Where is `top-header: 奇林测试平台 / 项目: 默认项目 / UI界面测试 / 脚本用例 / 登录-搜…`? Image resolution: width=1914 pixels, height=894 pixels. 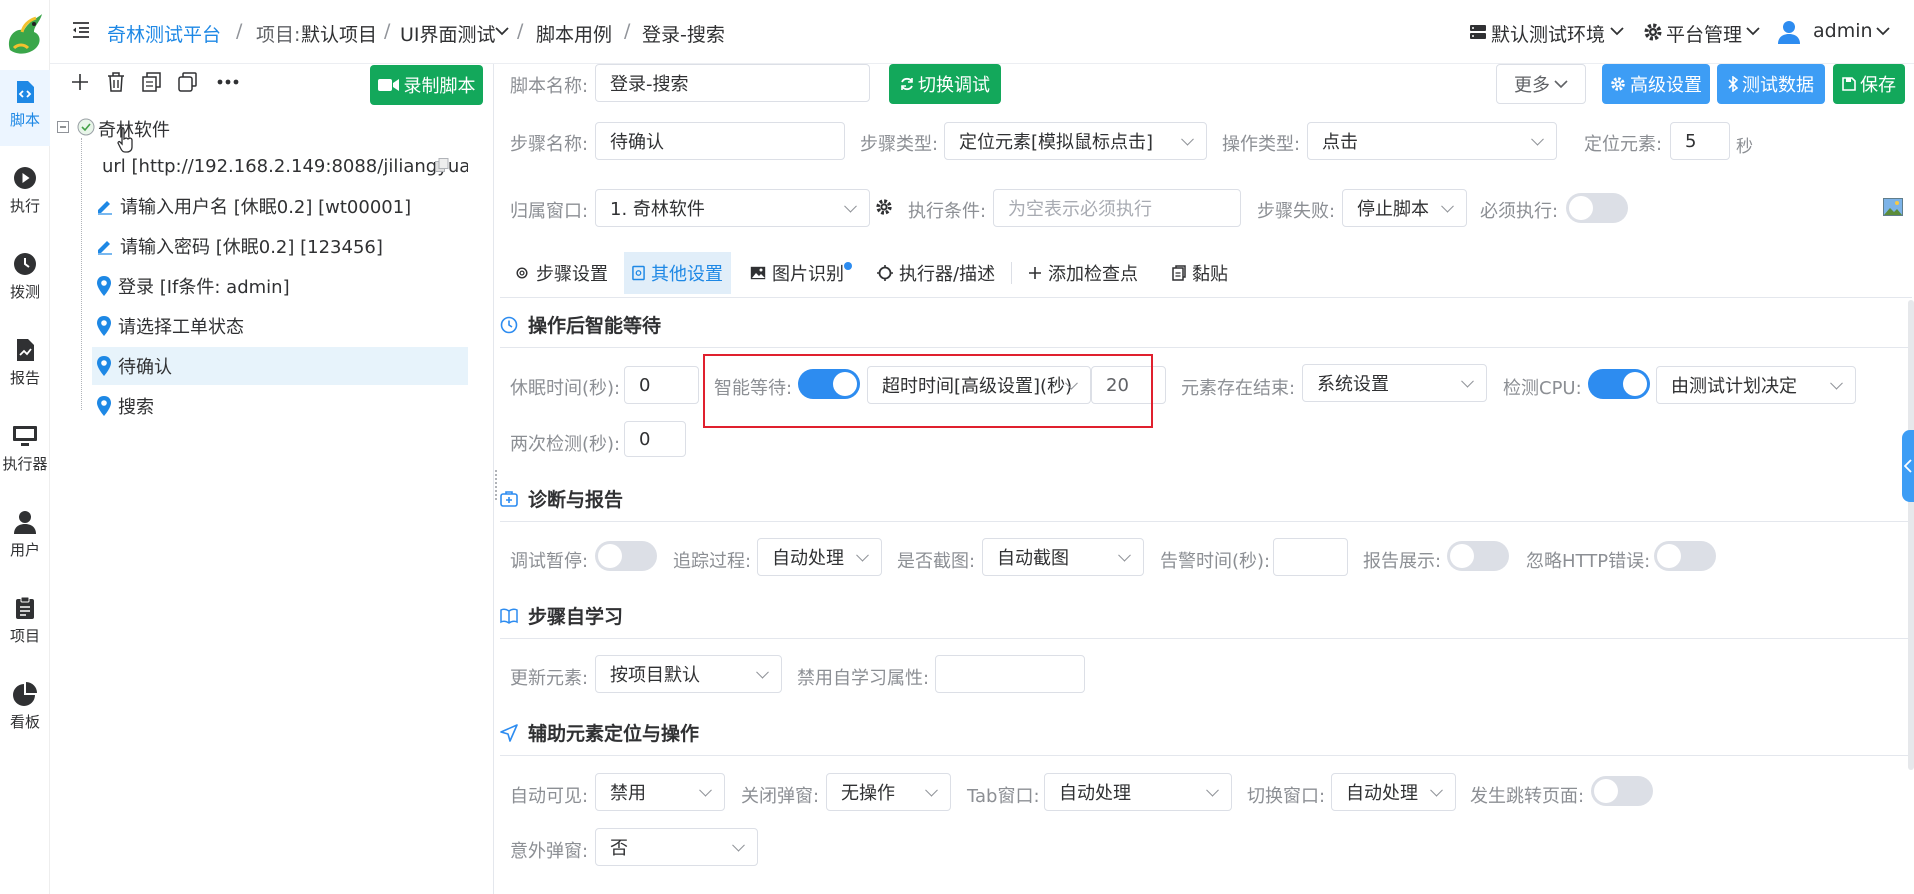 top-header: 奇林测试平台 / 项目: 默认项目 / UI界面测试 / 脚本用例 / 登录-搜… is located at coordinates (982, 32).